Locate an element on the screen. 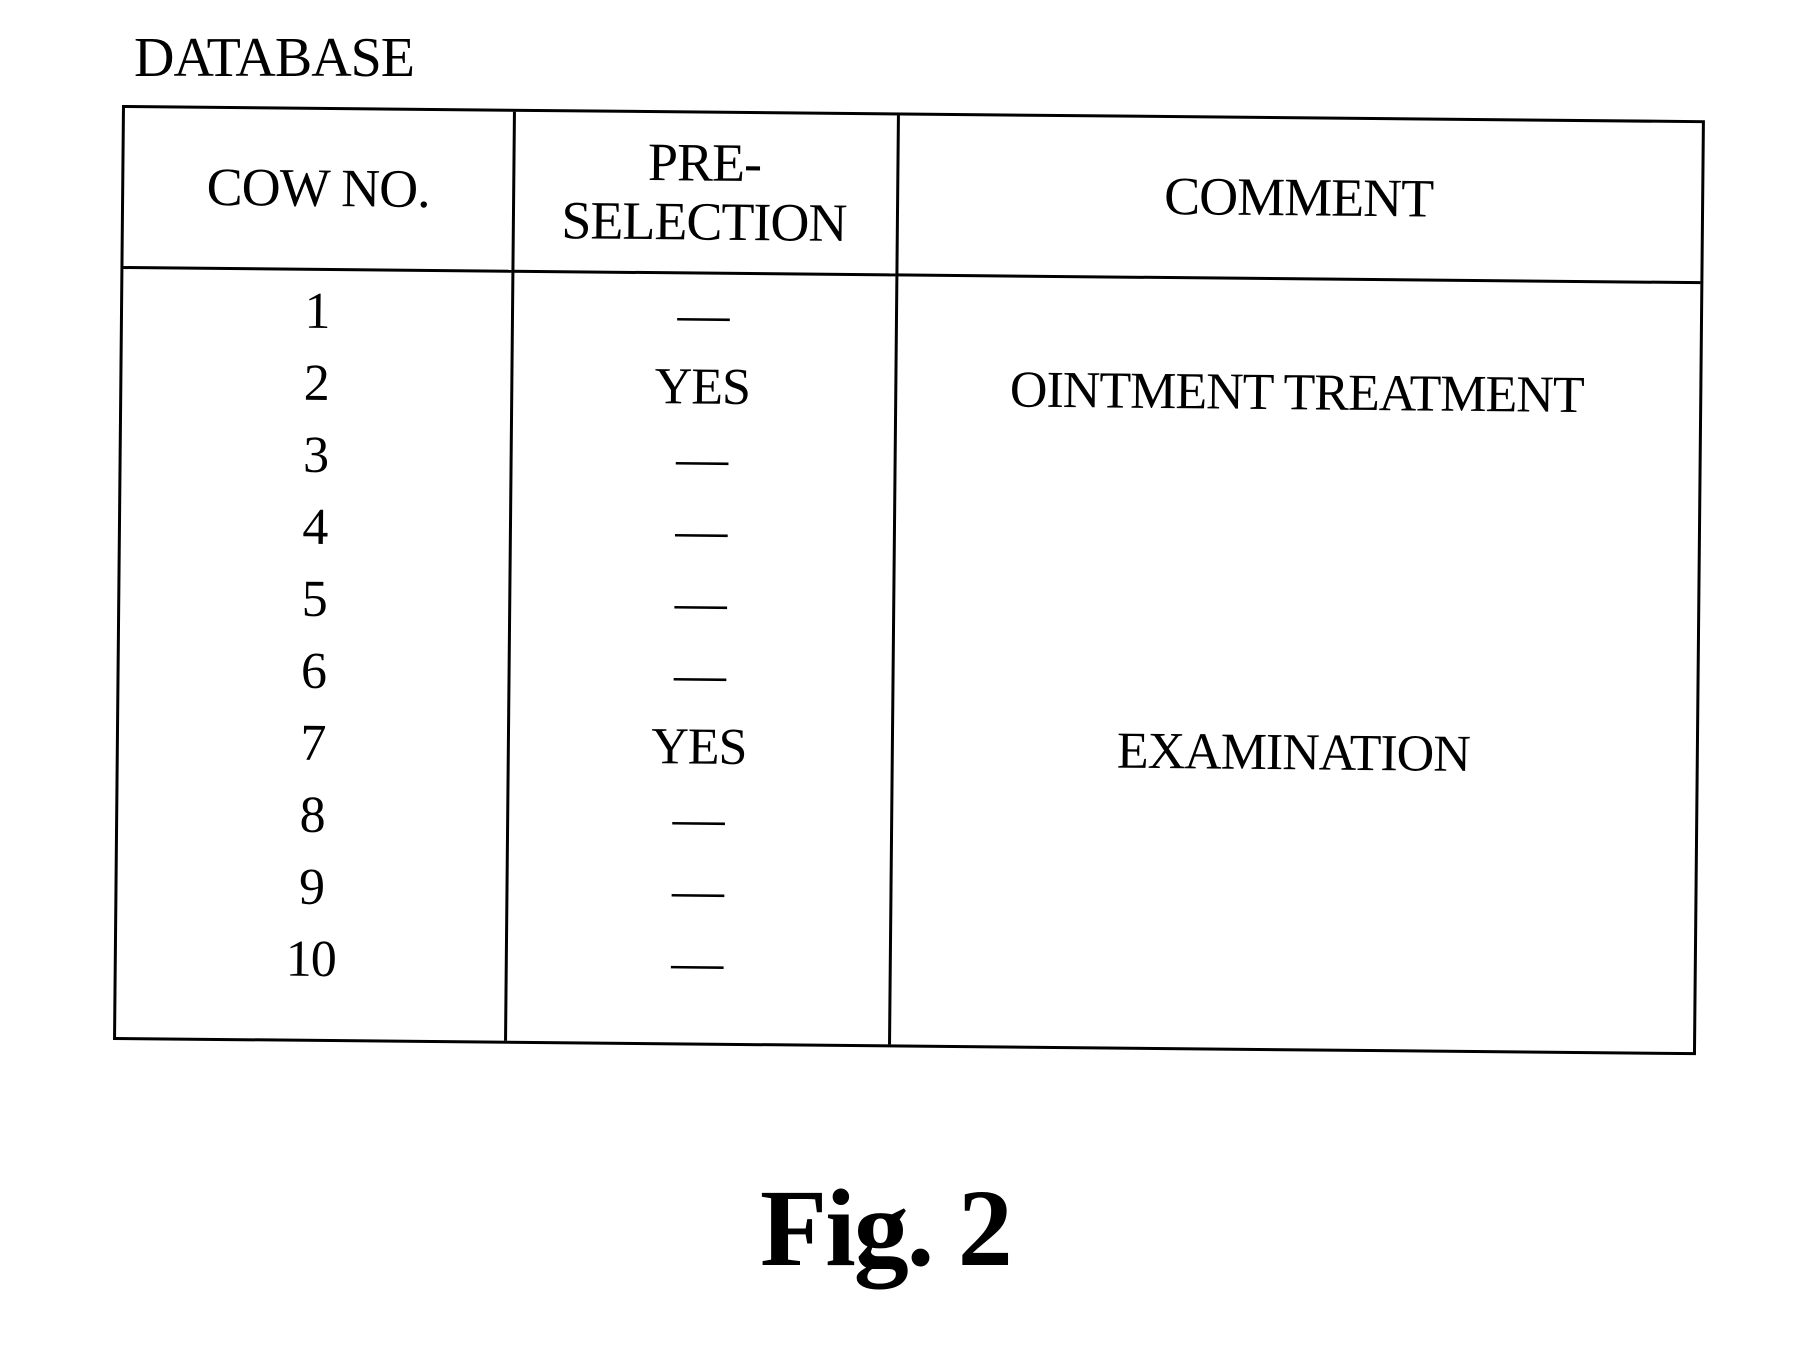 The width and height of the screenshot is (1802, 1352). cow-no-cells: 1 2 3 4 5 6 7 8 9 10 is located at coordinates (313, 655).